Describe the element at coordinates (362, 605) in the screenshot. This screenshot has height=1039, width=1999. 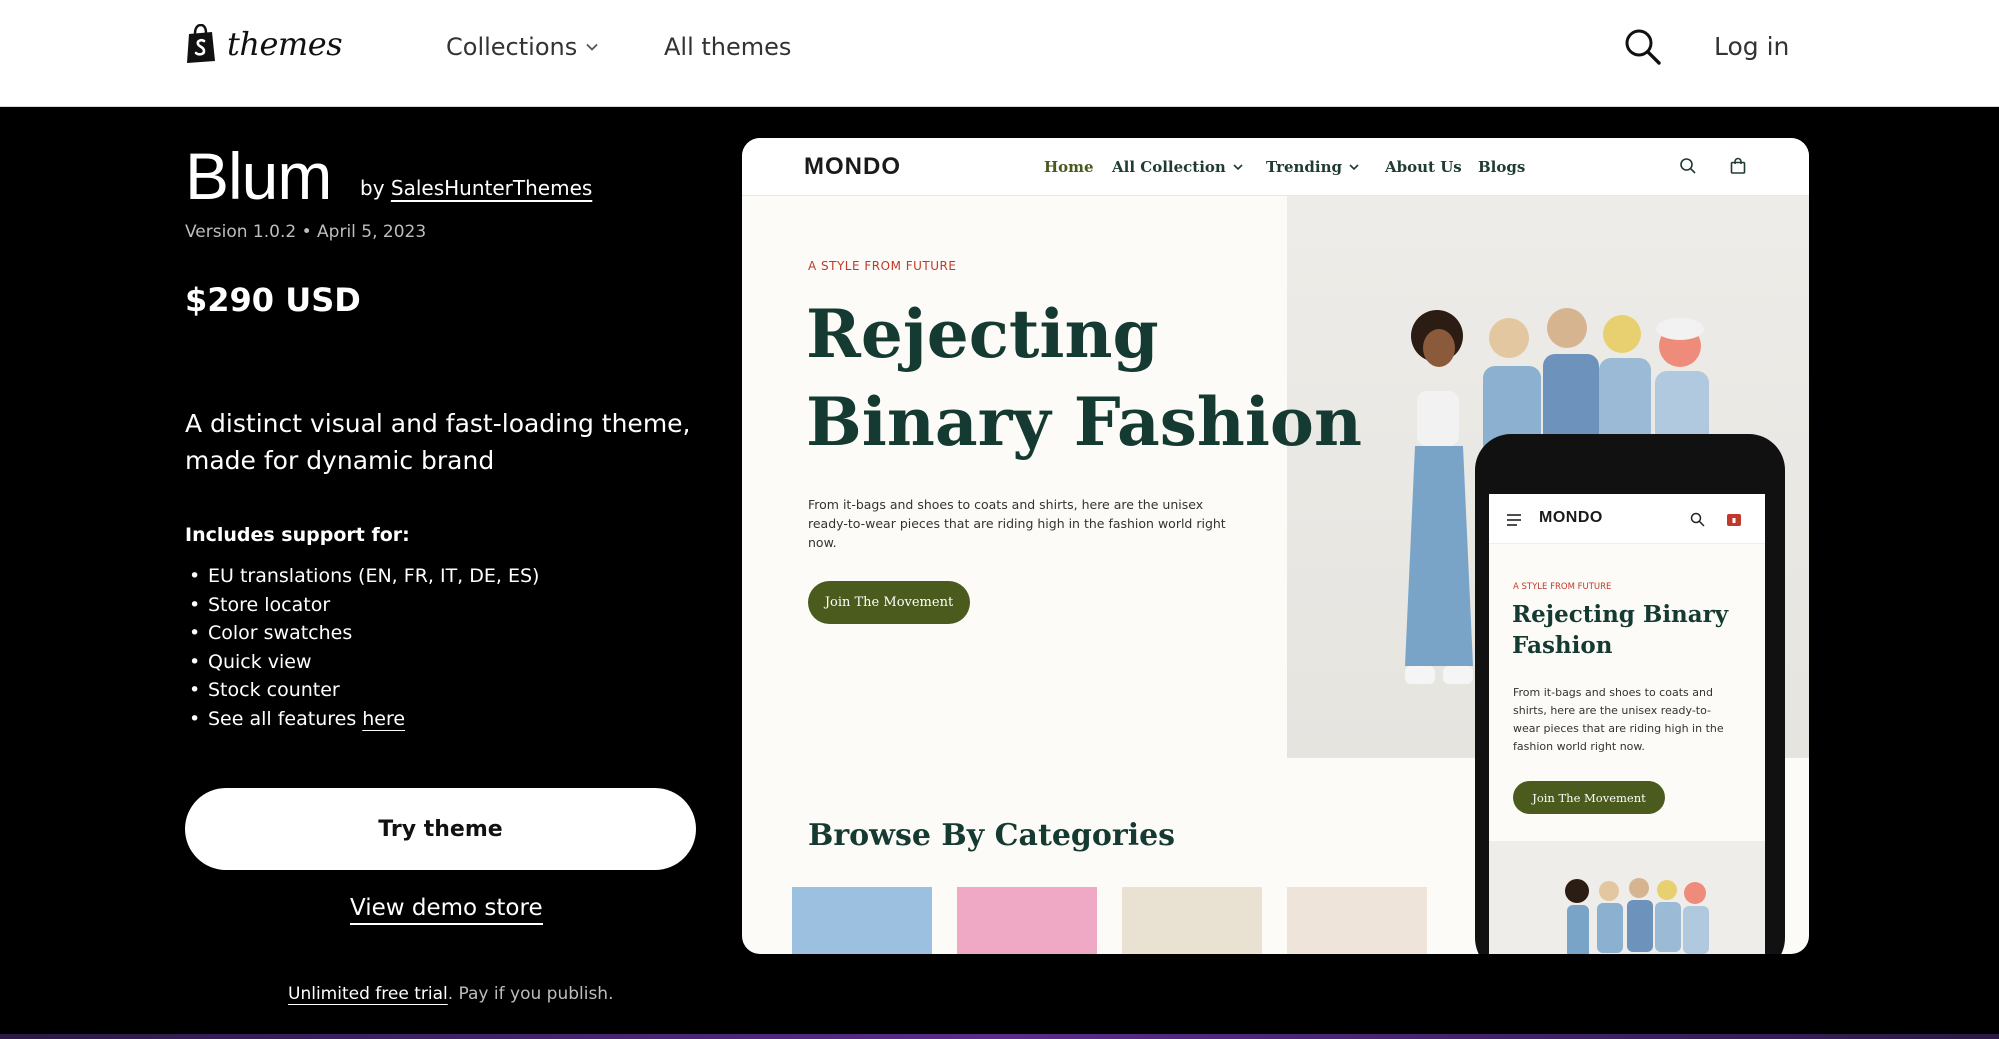
I see `feature-item: Store locator` at that location.